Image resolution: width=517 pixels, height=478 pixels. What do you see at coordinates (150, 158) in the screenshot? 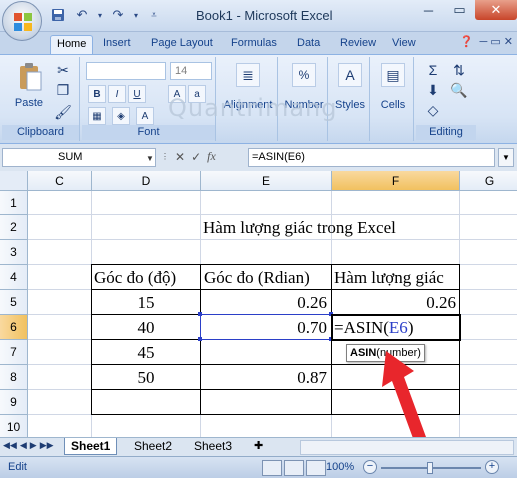
I see `name-box-dropdown-icon: ▼` at bounding box center [150, 158].